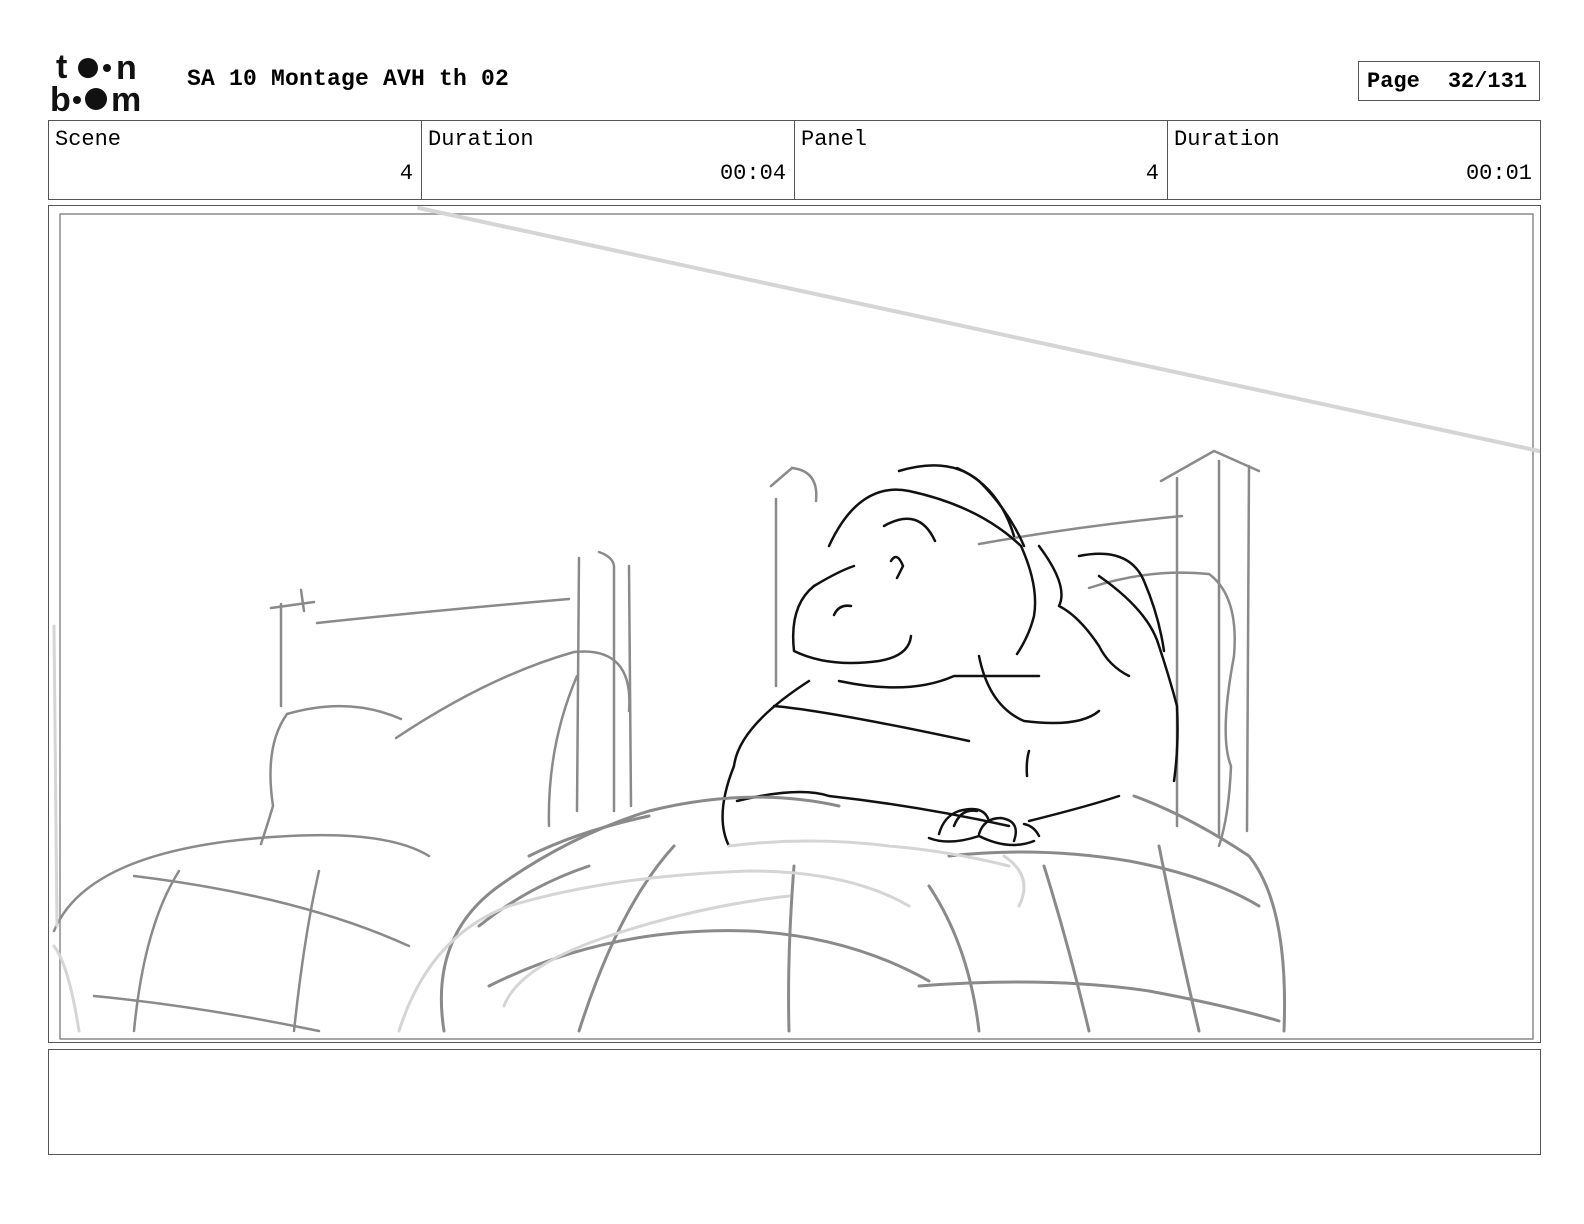 This screenshot has height=1224, width=1584. I want to click on notes-area, so click(794, 1102).